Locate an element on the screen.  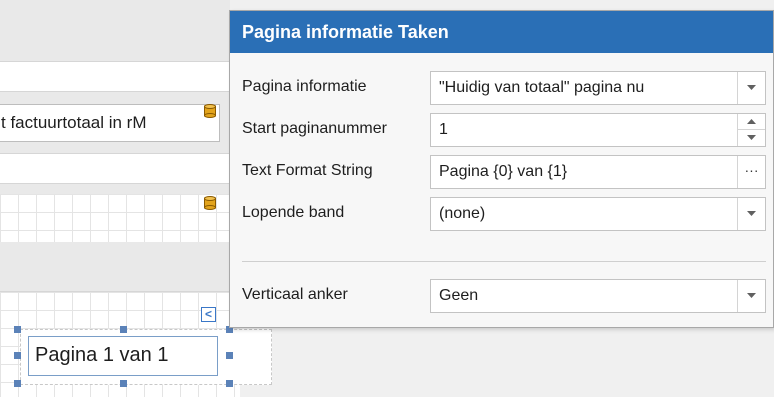
chevron-up-icon is located at coordinates (751, 121).